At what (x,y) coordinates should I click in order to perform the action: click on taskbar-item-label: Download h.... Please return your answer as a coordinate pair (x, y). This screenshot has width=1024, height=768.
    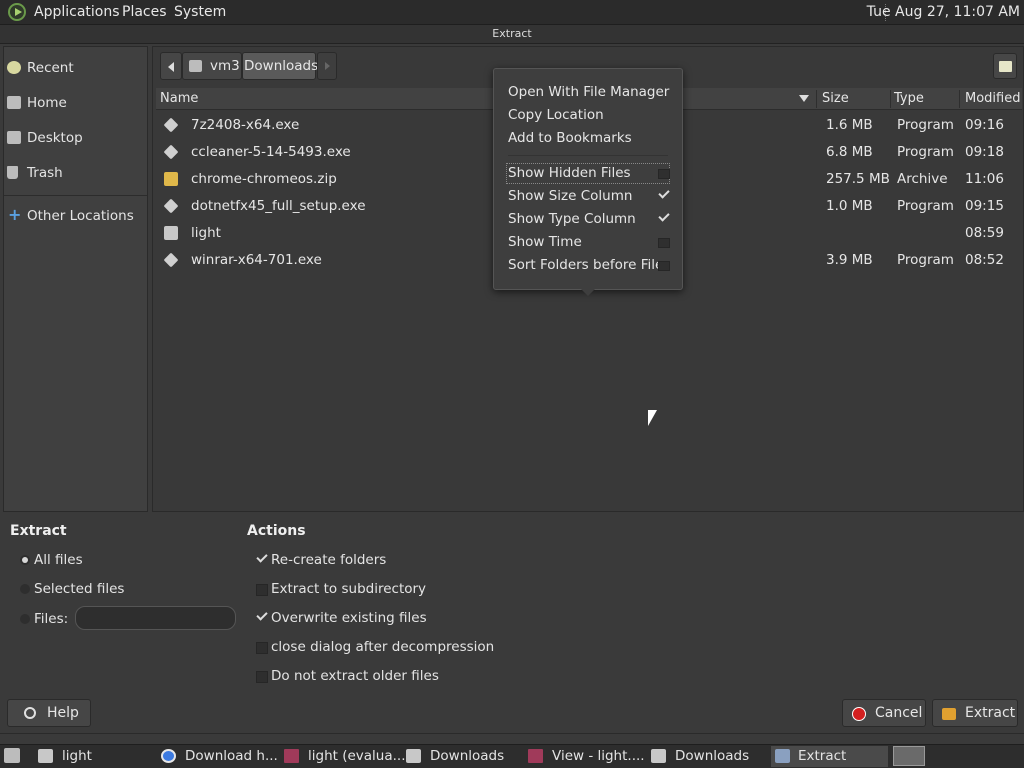
    Looking at the image, I should click on (231, 756).